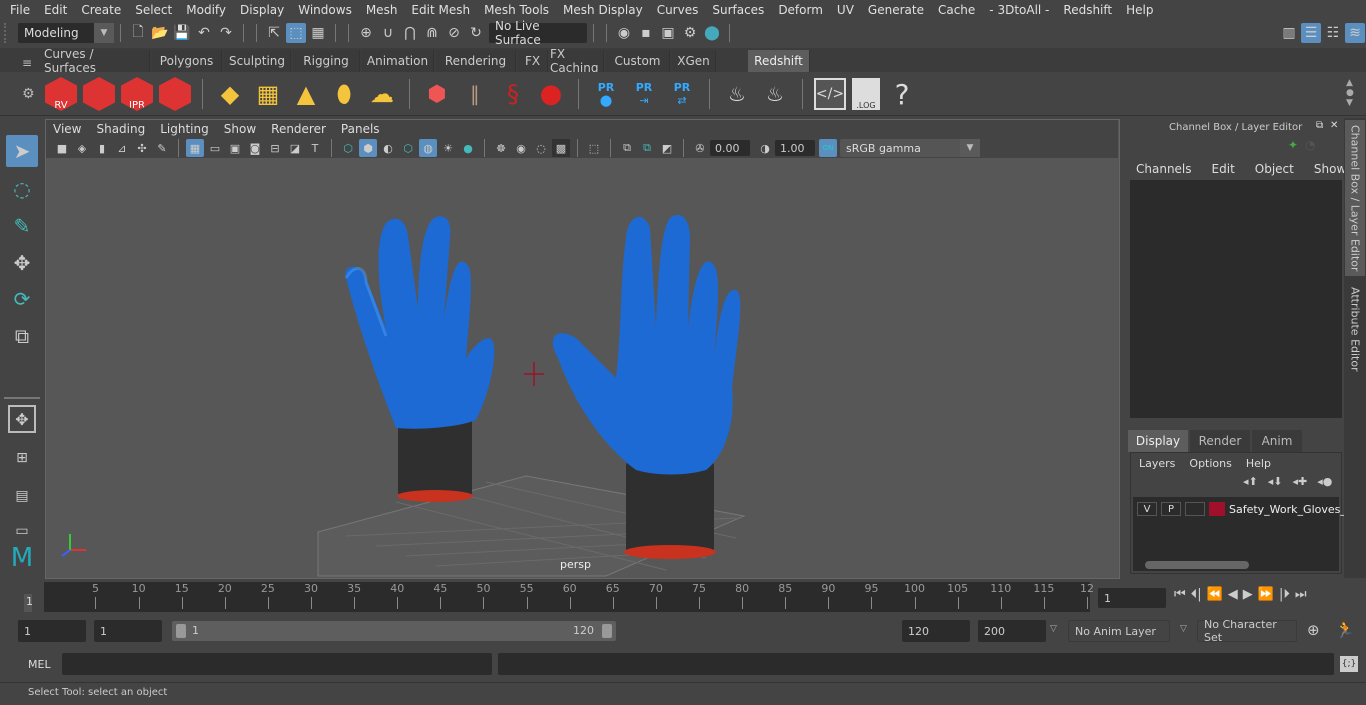 This screenshot has width=1366, height=705. Describe the element at coordinates (1258, 463) in the screenshot. I see `layer-menu-help: Help` at that location.